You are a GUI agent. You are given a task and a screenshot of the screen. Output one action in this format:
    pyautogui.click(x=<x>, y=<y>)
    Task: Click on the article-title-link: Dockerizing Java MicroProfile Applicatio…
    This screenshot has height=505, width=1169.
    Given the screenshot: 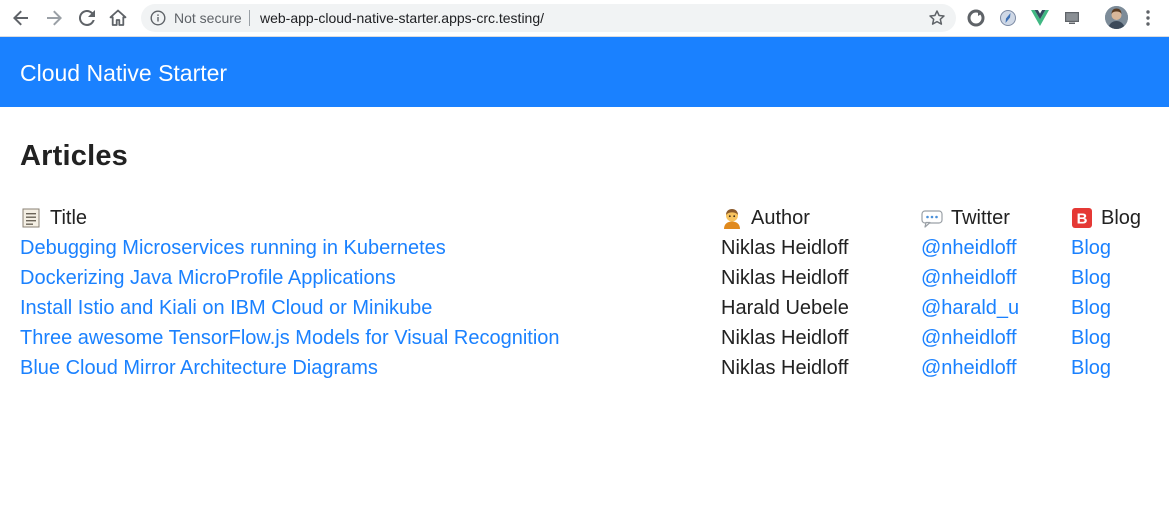 What is the action you would take?
    pyautogui.click(x=208, y=278)
    